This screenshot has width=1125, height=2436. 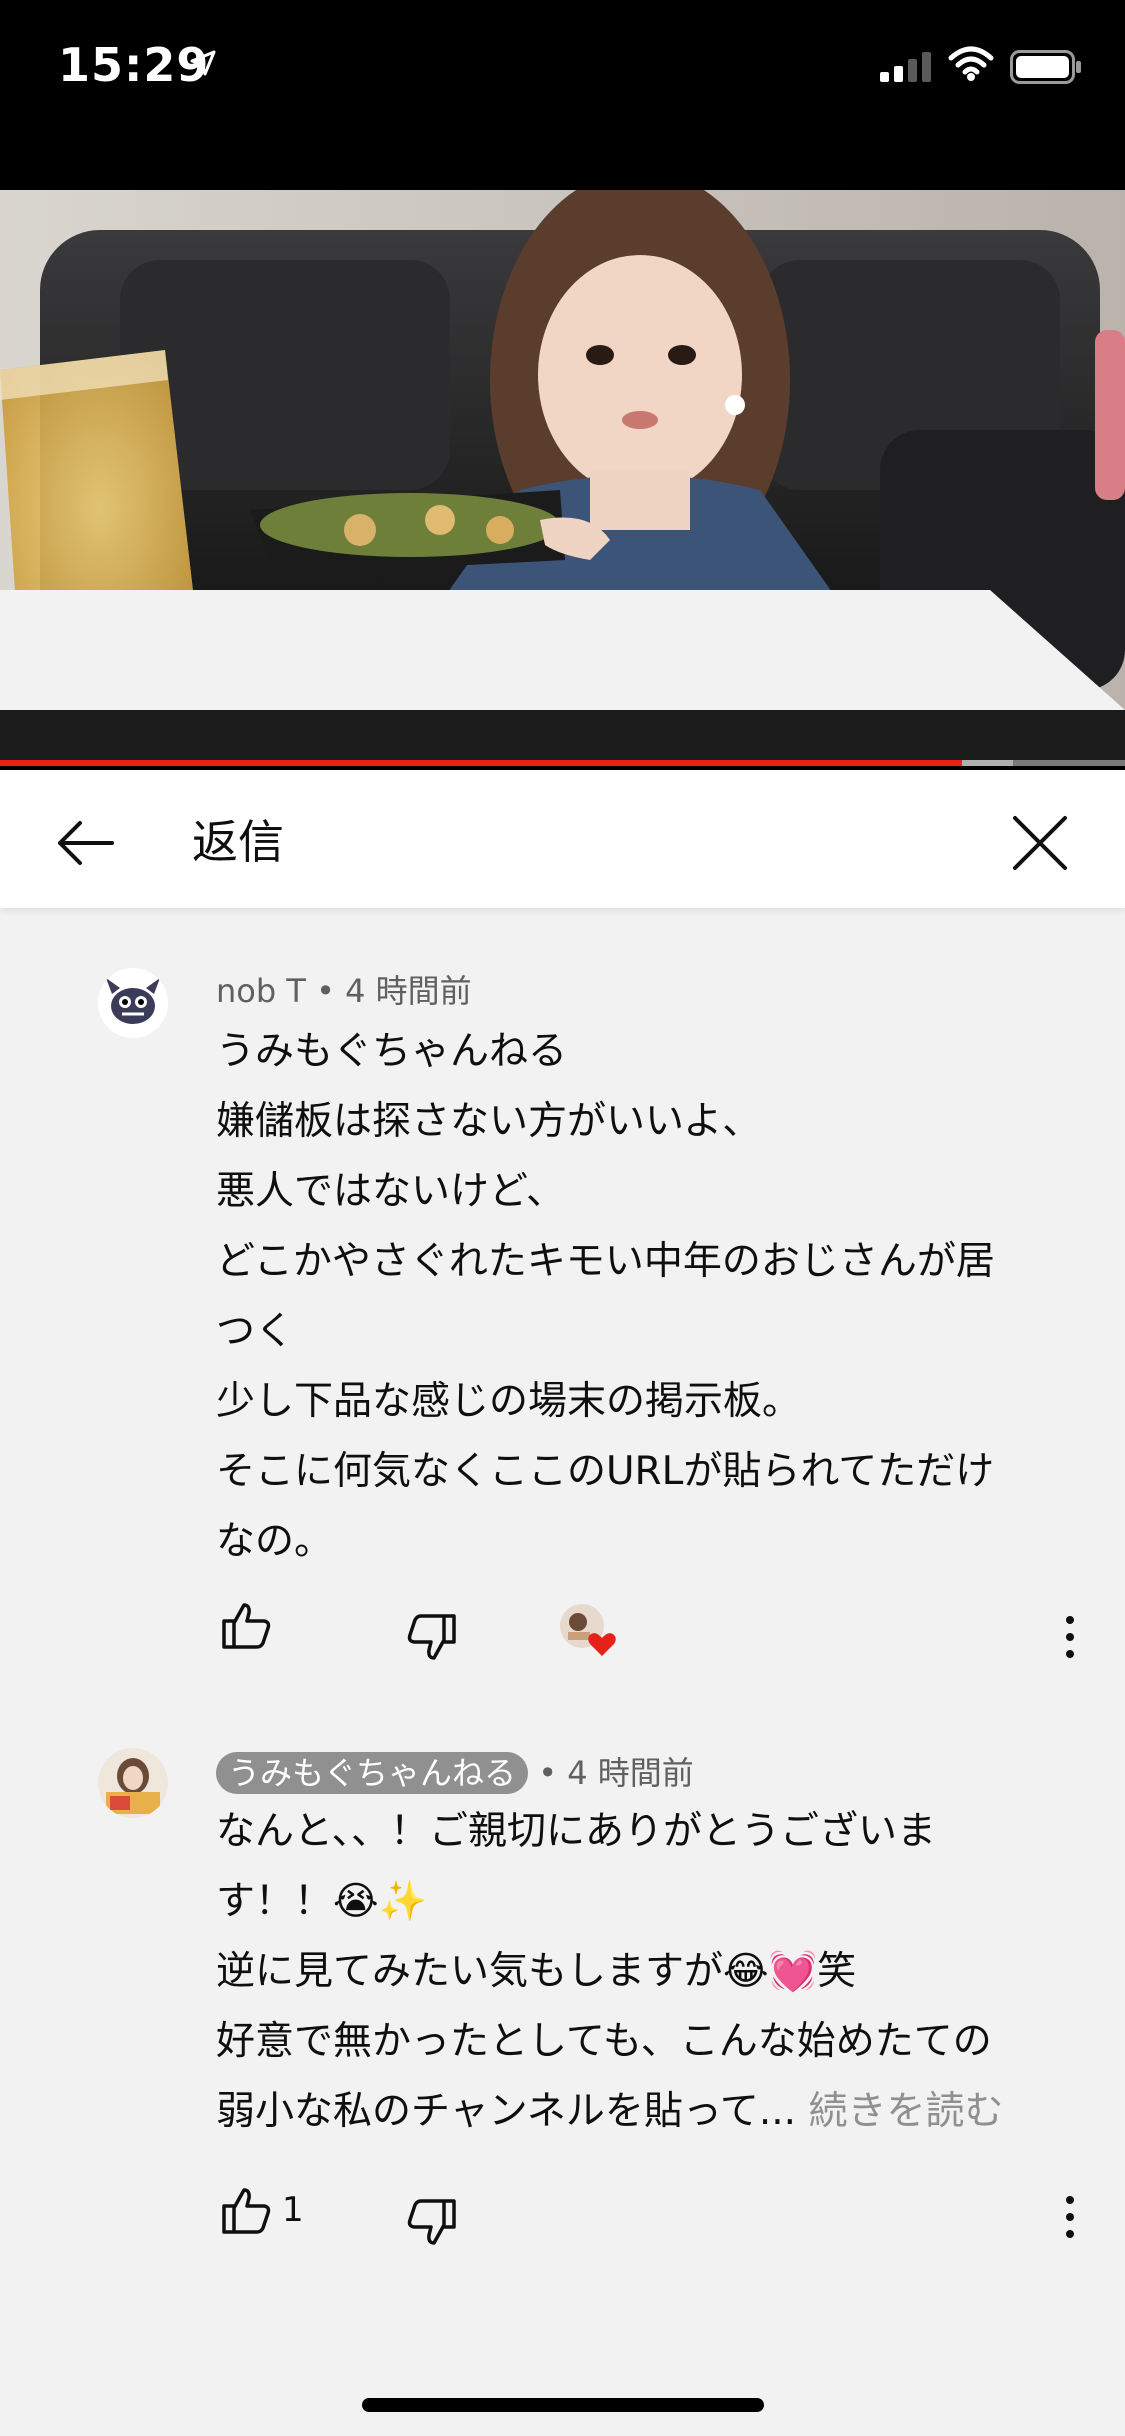 I want to click on back-arrow-icon, so click(x=85, y=843).